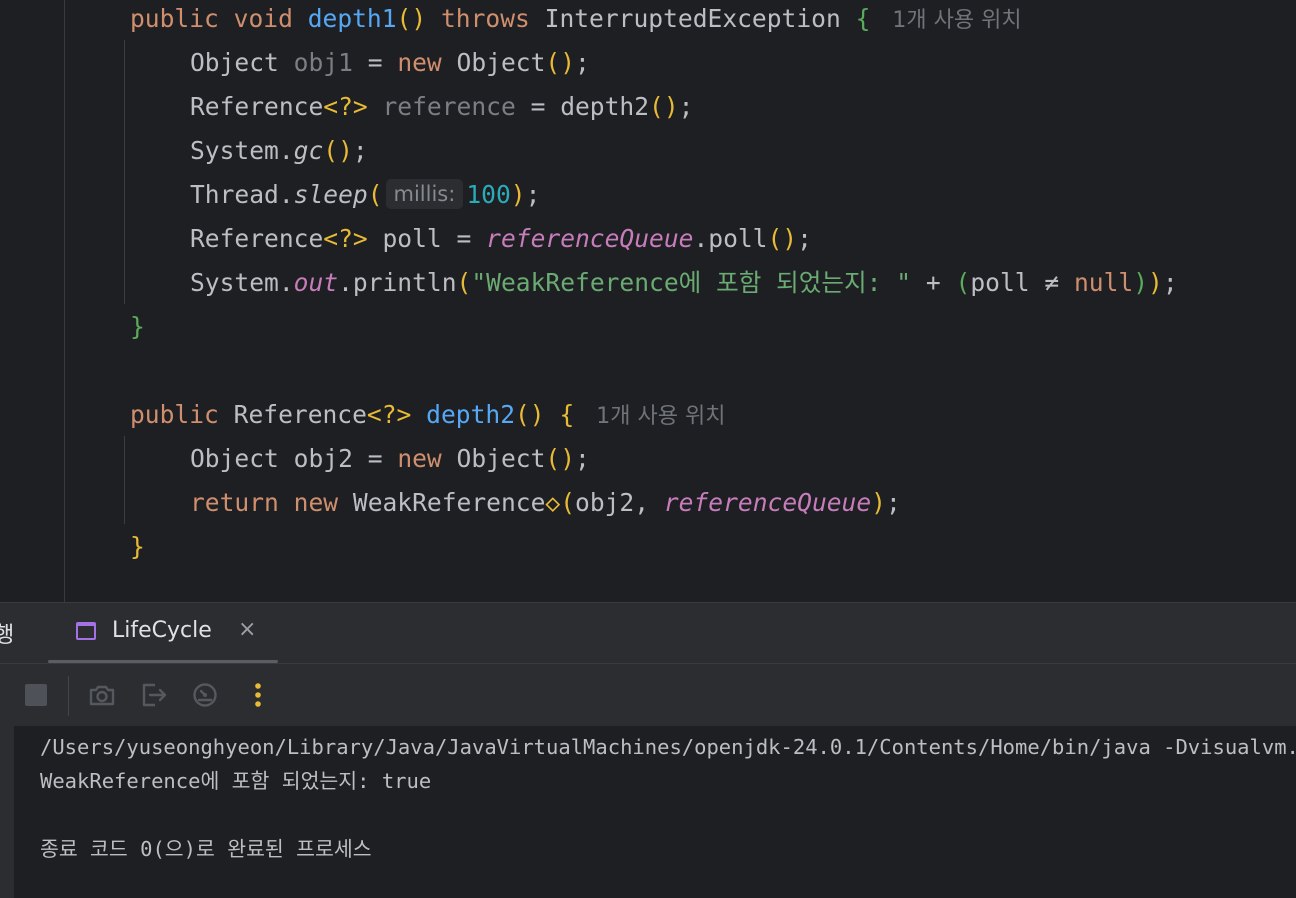  I want to click on camera-icon, so click(102, 695).